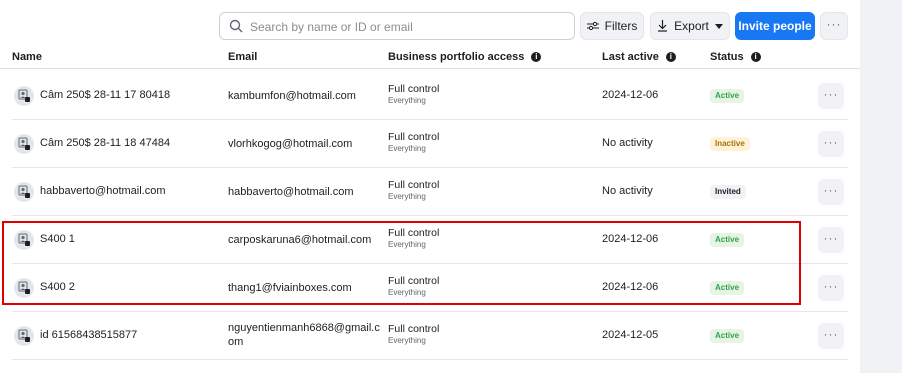 Image resolution: width=902 pixels, height=373 pixels. I want to click on invite-label: Invite people, so click(775, 26).